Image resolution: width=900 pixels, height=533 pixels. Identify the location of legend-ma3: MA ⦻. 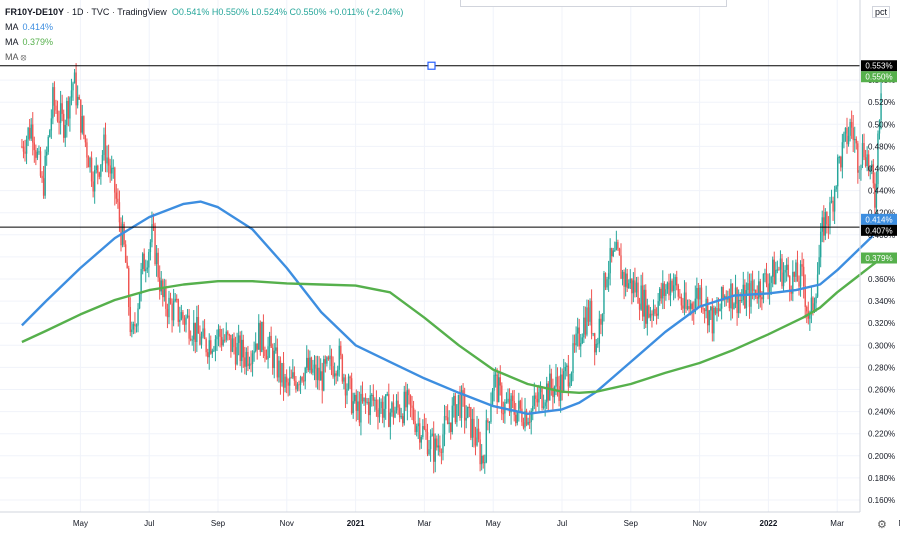
(204, 57).